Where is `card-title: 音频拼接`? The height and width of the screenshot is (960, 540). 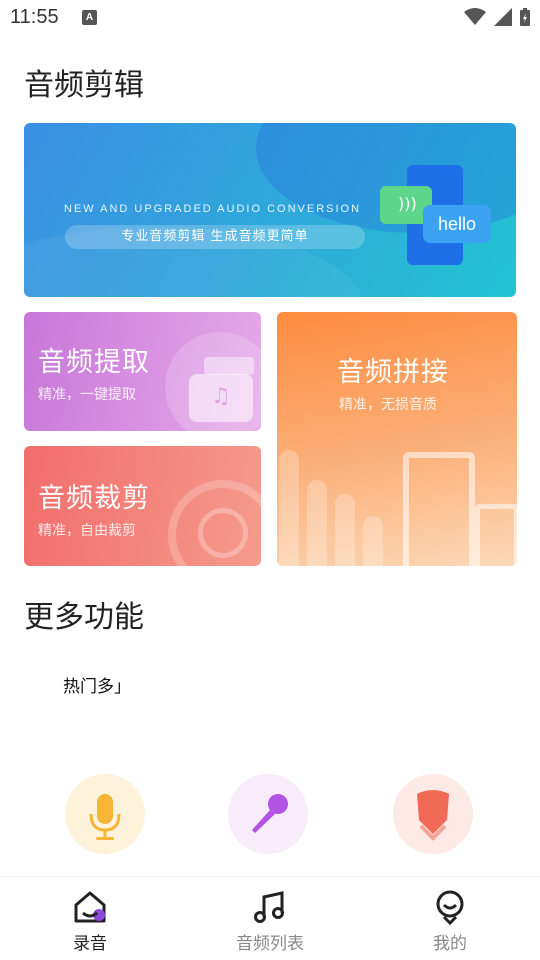 card-title: 音频拼接 is located at coordinates (393, 372).